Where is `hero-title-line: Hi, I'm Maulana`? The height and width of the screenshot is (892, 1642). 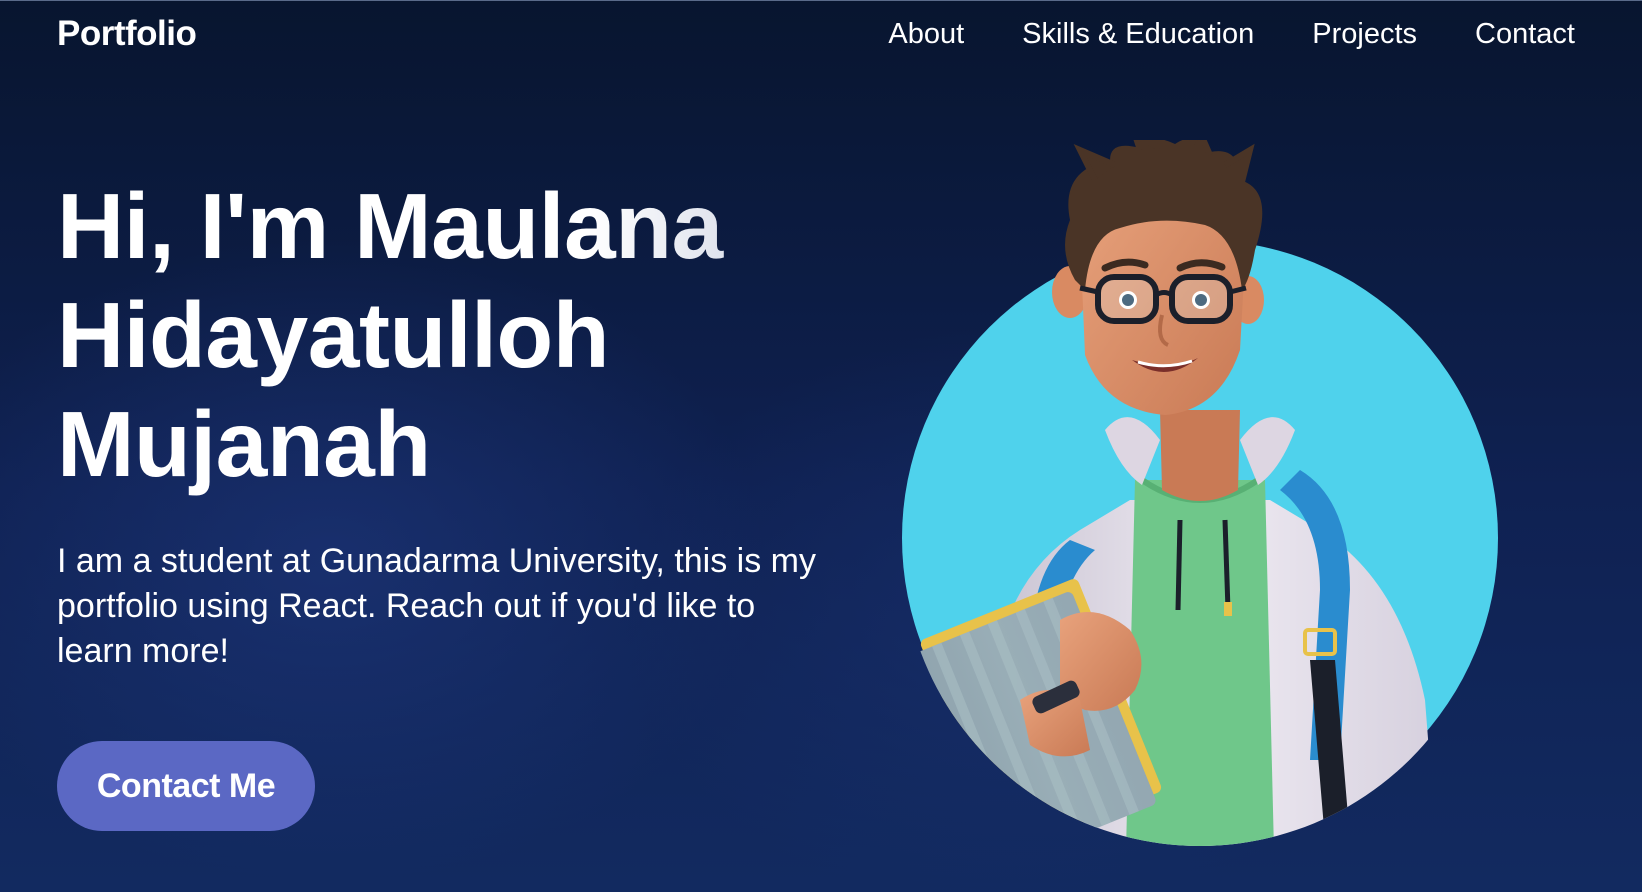
hero-title-line: Hi, I'm Maulana is located at coordinates (437, 226).